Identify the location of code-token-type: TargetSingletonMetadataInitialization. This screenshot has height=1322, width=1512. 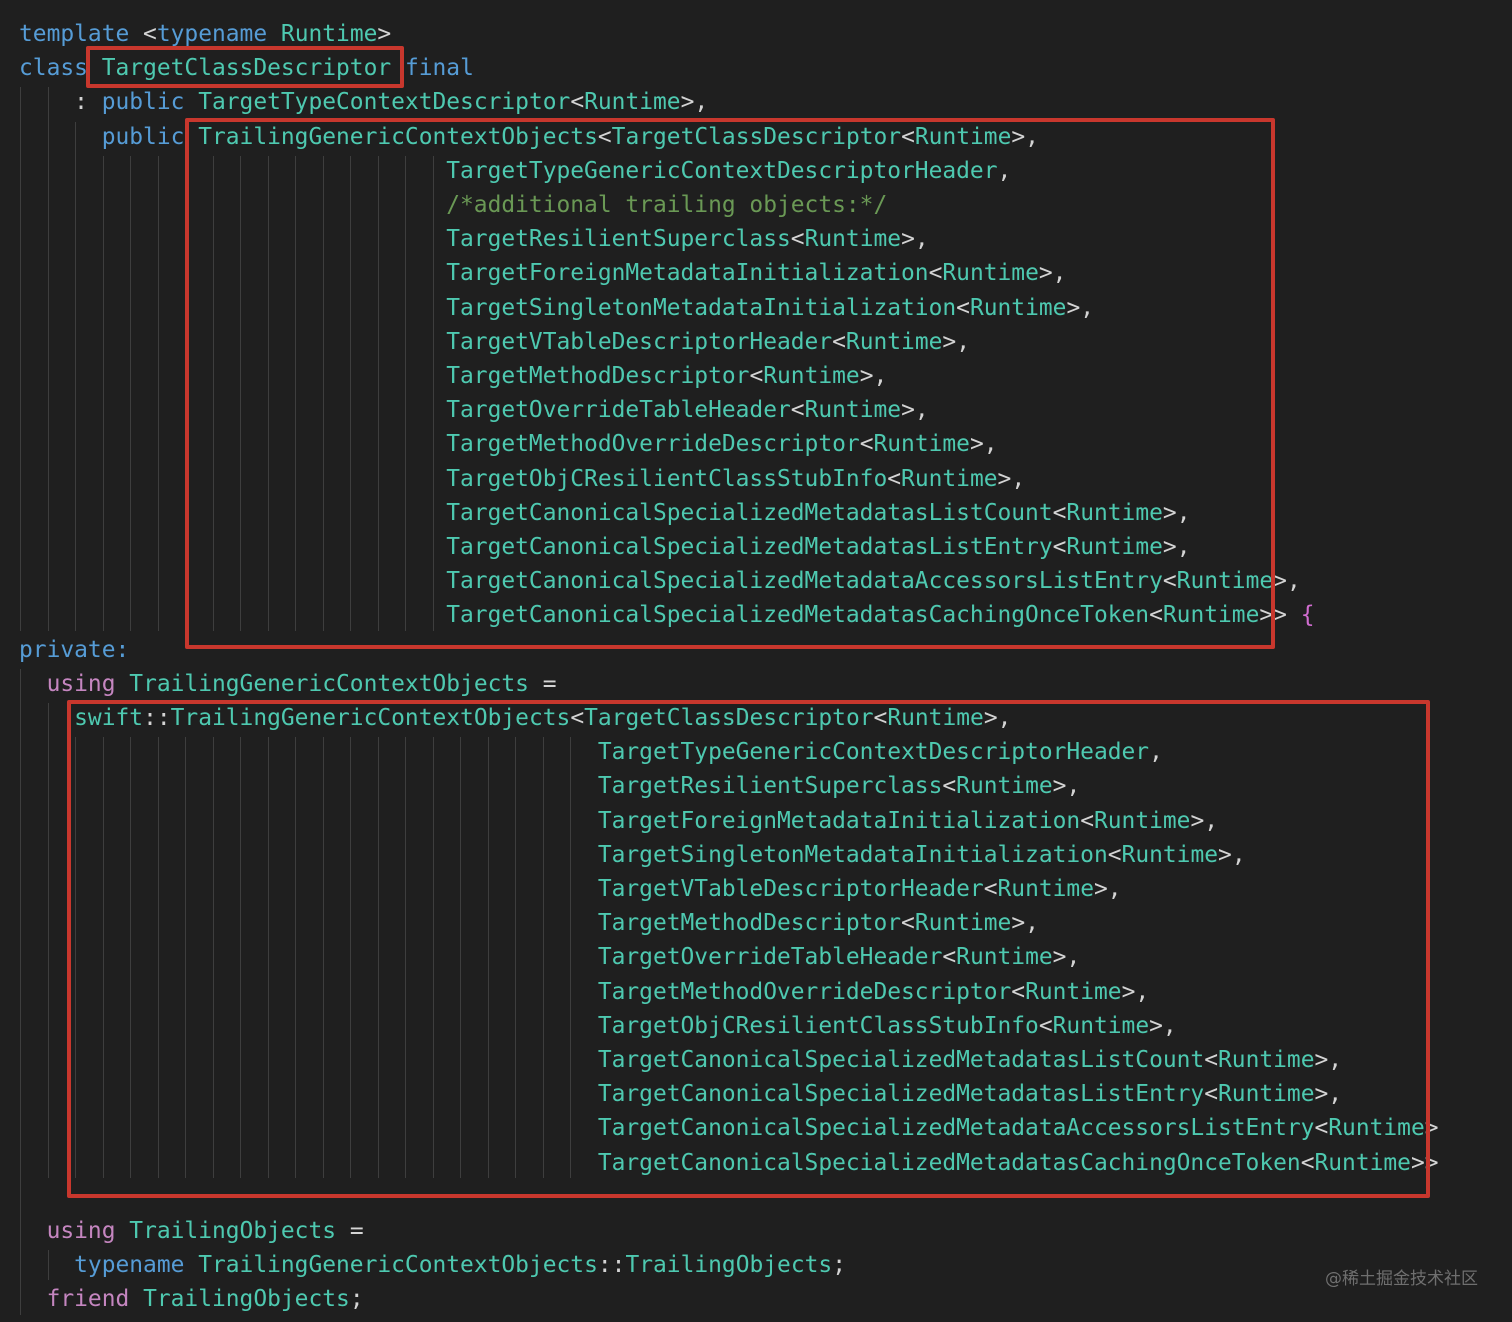
(701, 307).